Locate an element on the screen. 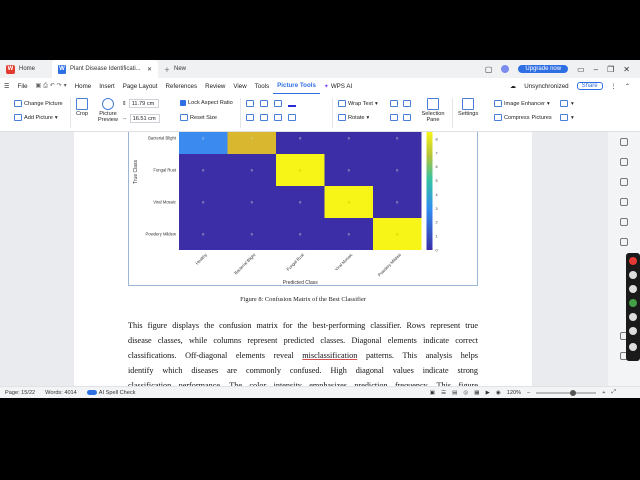  fit-page-icon: ⤢ is located at coordinates (614, 392).